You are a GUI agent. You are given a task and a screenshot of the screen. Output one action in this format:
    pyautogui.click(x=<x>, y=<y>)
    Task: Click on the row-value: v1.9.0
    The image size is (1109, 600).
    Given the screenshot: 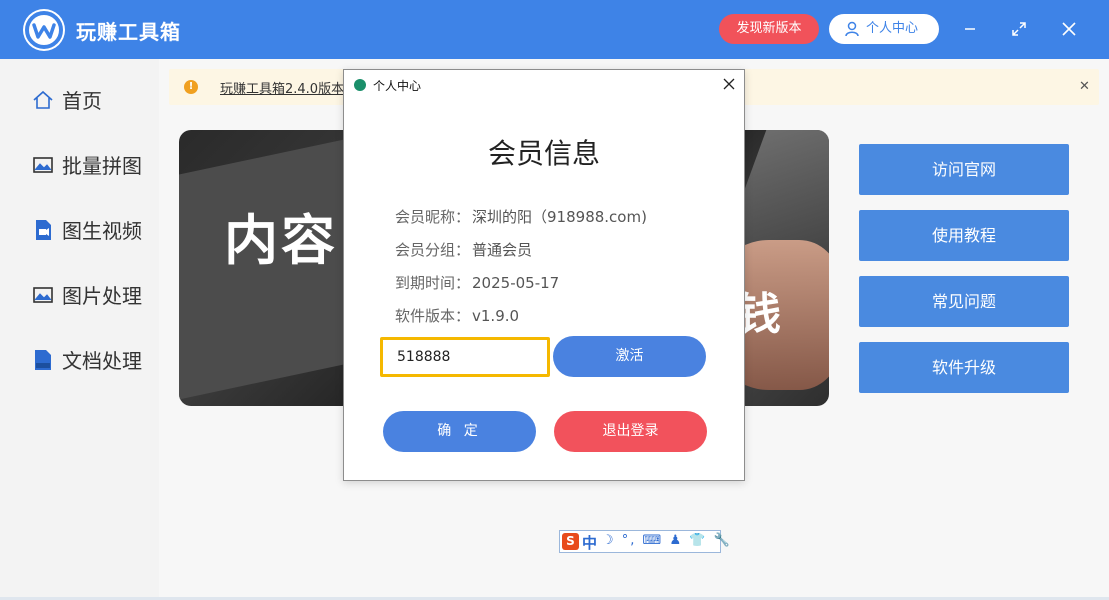 What is the action you would take?
    pyautogui.click(x=496, y=316)
    